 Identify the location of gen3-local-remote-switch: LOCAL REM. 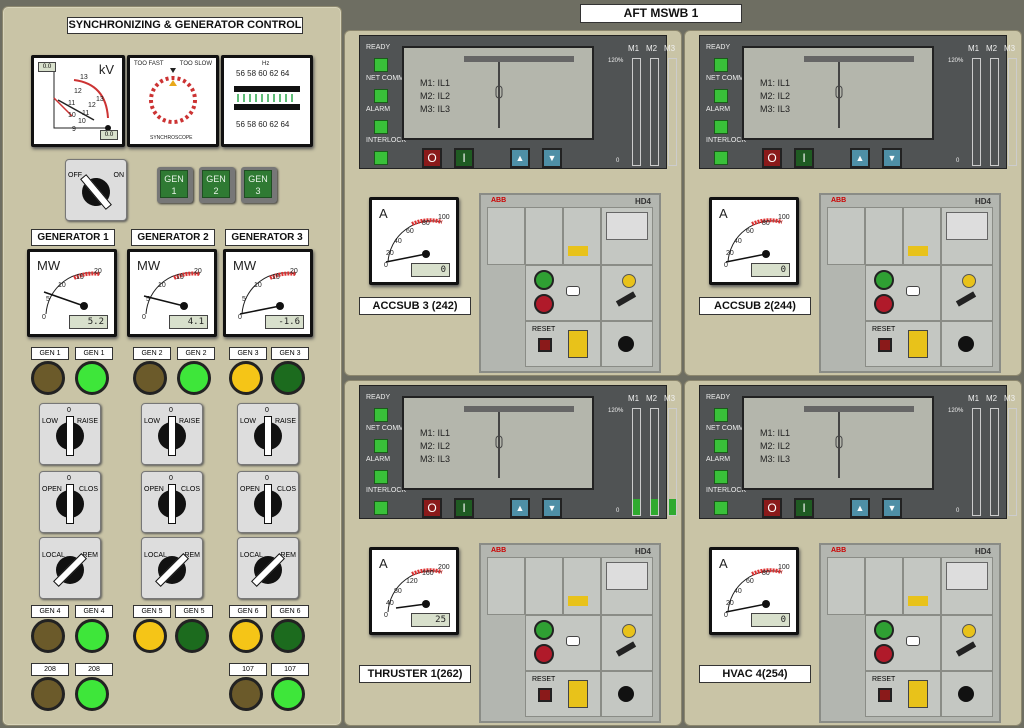
(268, 568).